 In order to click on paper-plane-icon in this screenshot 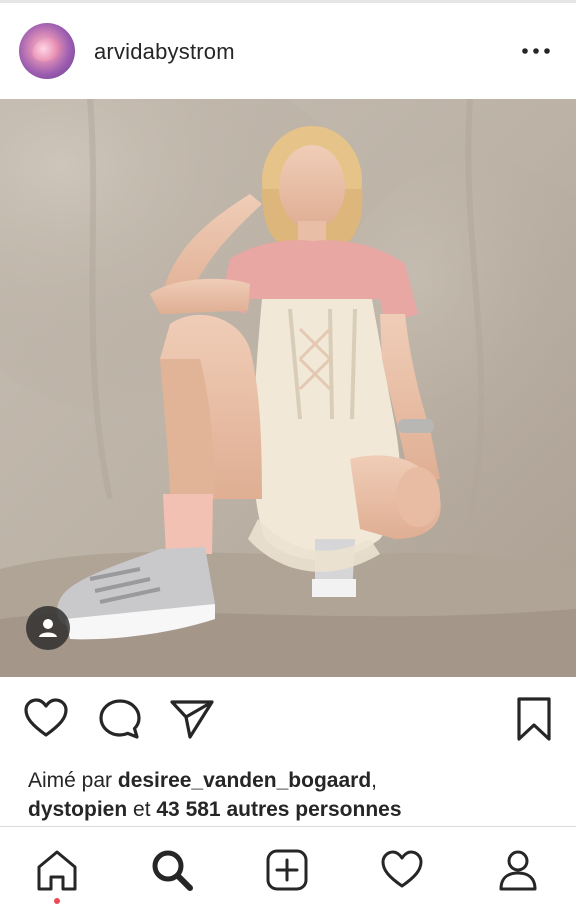, I will do `click(192, 719)`.